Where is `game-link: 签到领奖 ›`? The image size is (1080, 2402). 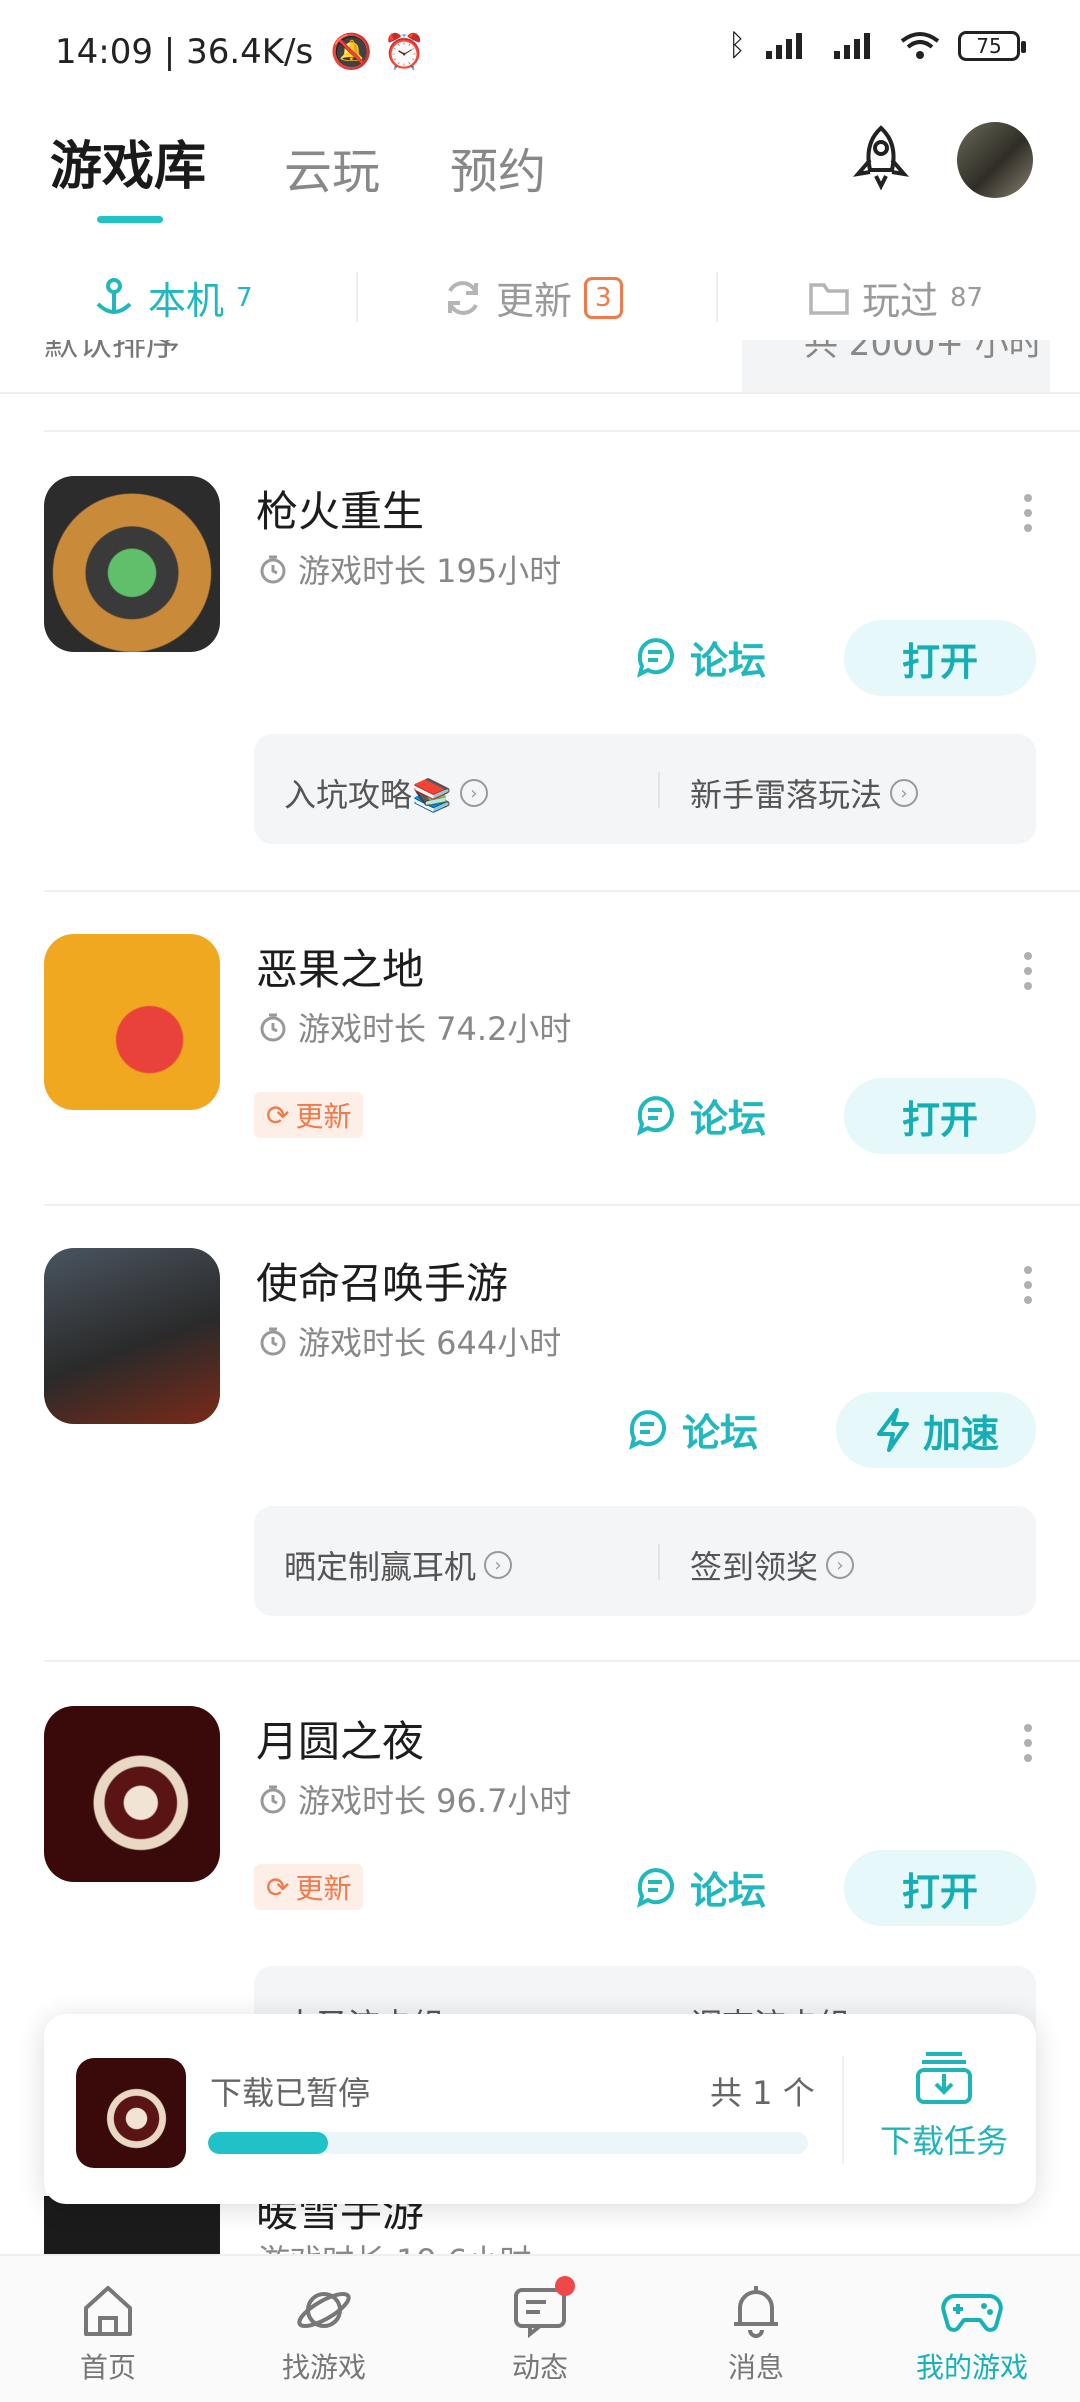 game-link: 签到领奖 › is located at coordinates (772, 1565).